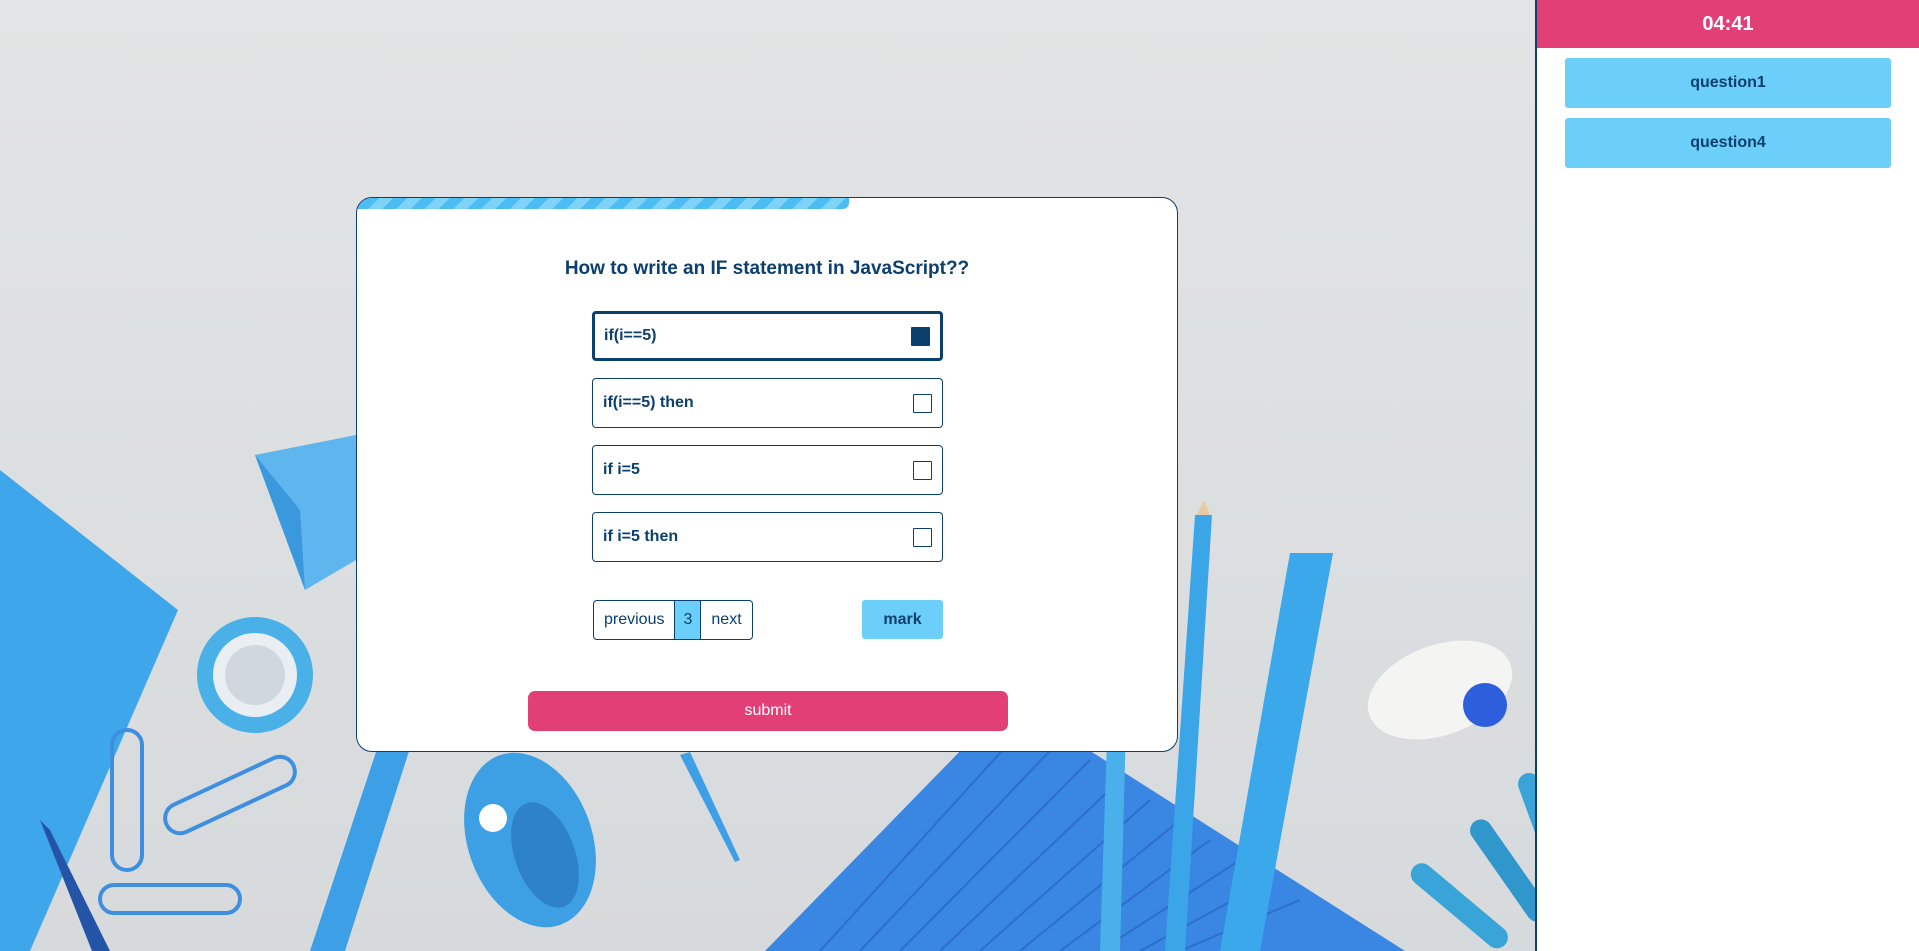  Describe the element at coordinates (621, 469) in the screenshot. I see `answer-option-label: if i=5` at that location.